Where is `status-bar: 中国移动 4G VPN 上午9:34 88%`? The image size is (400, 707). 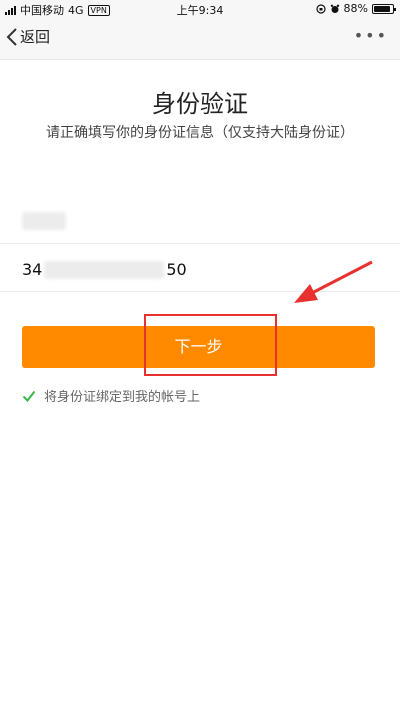 status-bar: 中国移动 4G VPN 上午9:34 88% is located at coordinates (200, 9).